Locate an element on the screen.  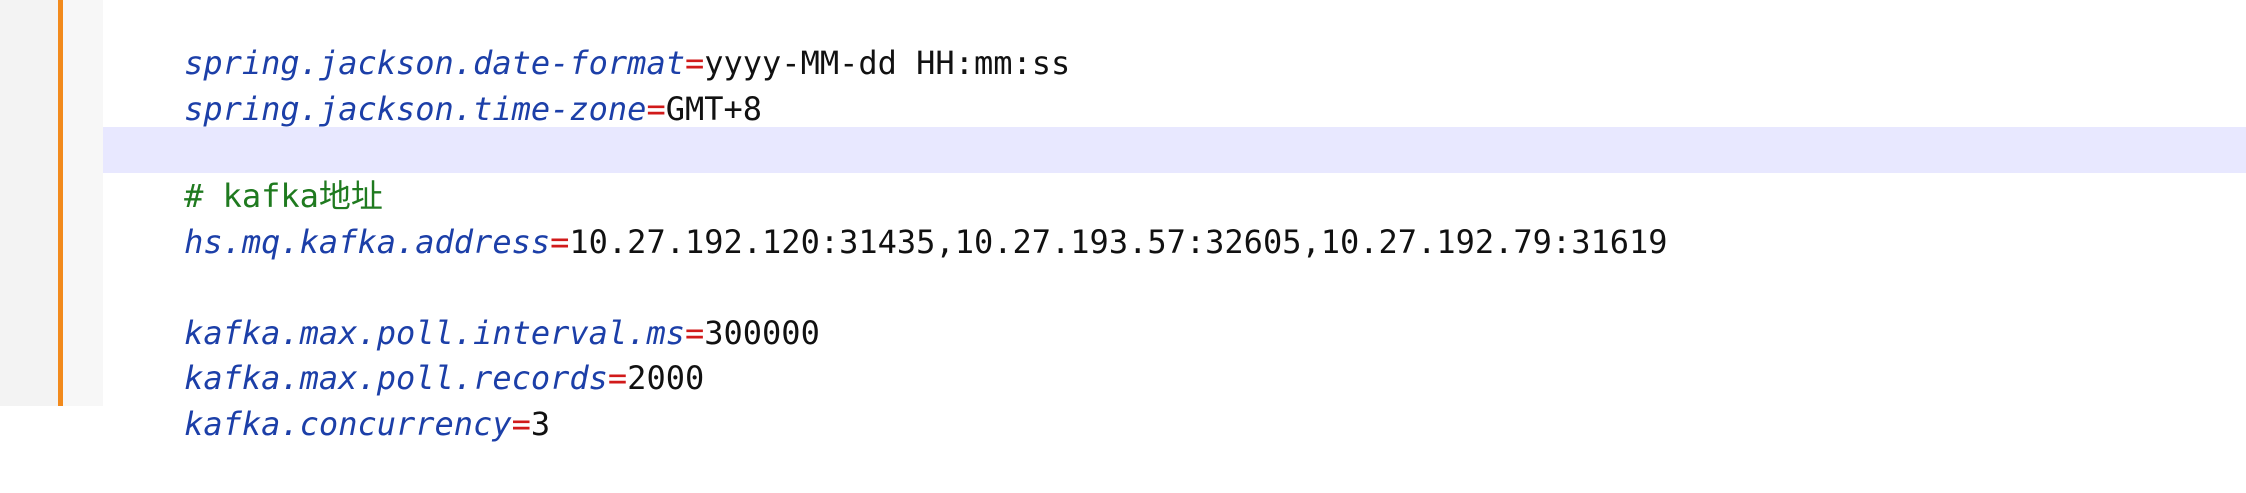
fold-margin is located at coordinates (83, 203).